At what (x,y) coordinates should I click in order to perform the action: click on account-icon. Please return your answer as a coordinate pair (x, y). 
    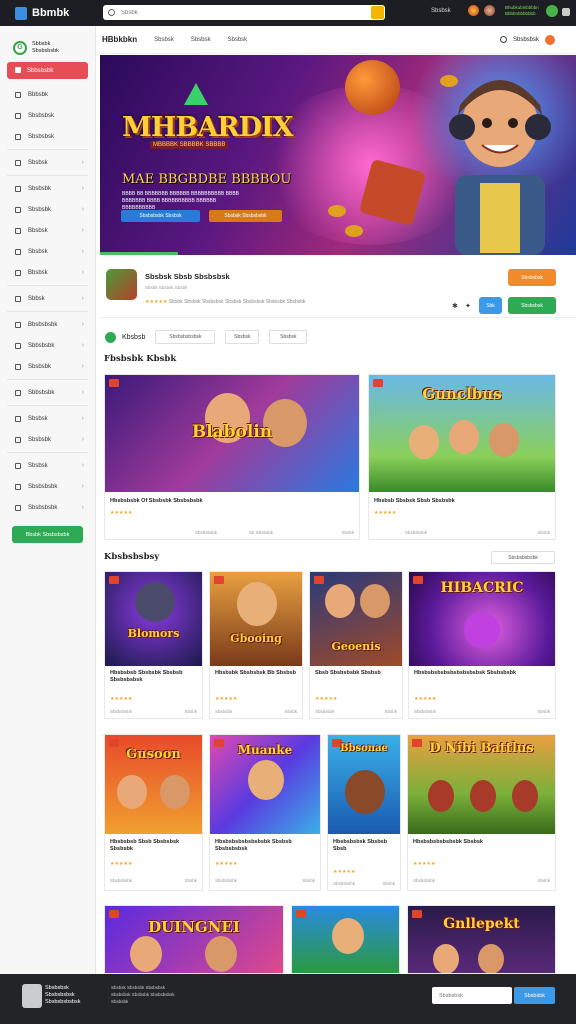
    Looking at the image, I should click on (552, 11).